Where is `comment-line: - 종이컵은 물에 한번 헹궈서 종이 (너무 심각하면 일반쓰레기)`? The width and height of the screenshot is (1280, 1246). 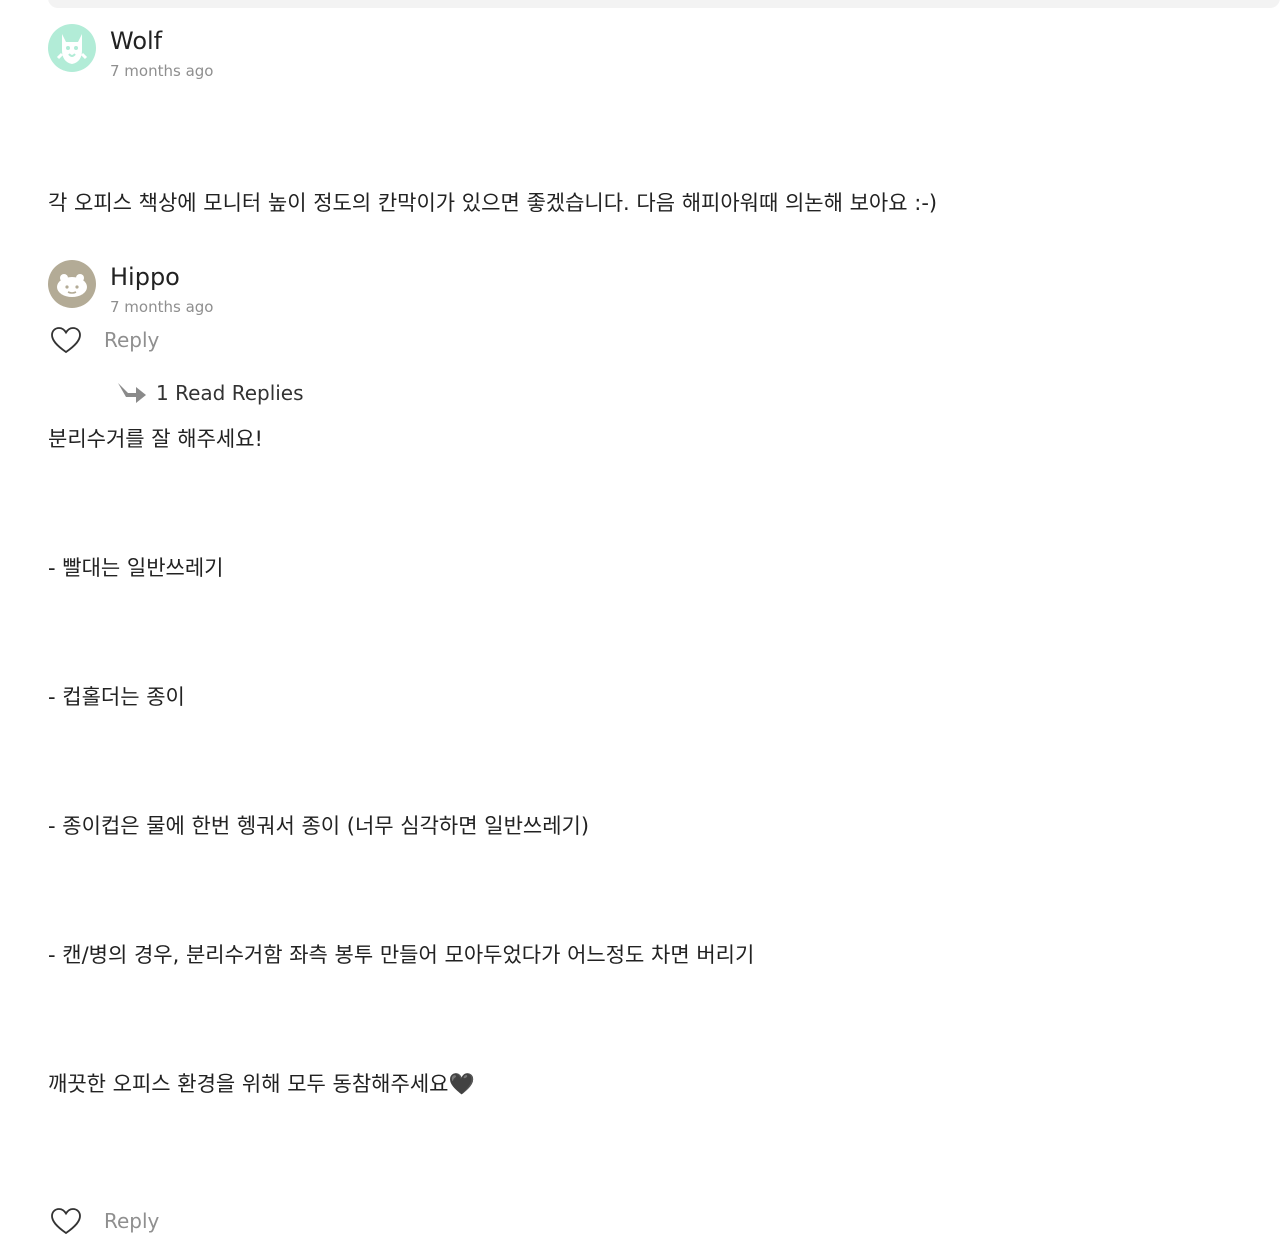 comment-line: - 종이컵은 물에 한번 헹궈서 종이 (너무 심각하면 일반쓰레기) is located at coordinates (319, 826).